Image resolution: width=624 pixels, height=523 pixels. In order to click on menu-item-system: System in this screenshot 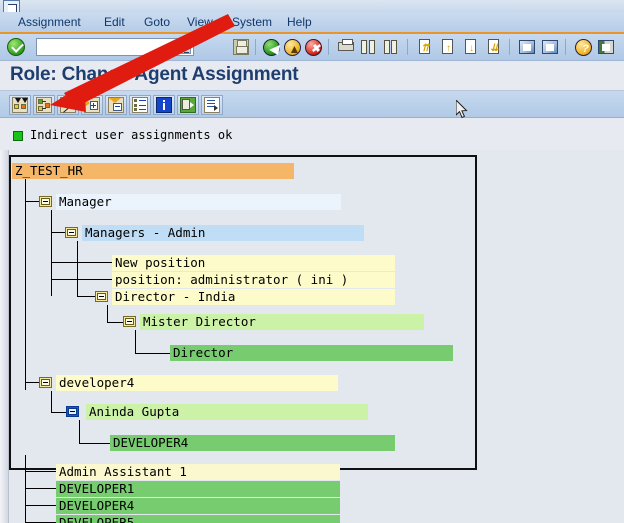, I will do `click(252, 22)`.